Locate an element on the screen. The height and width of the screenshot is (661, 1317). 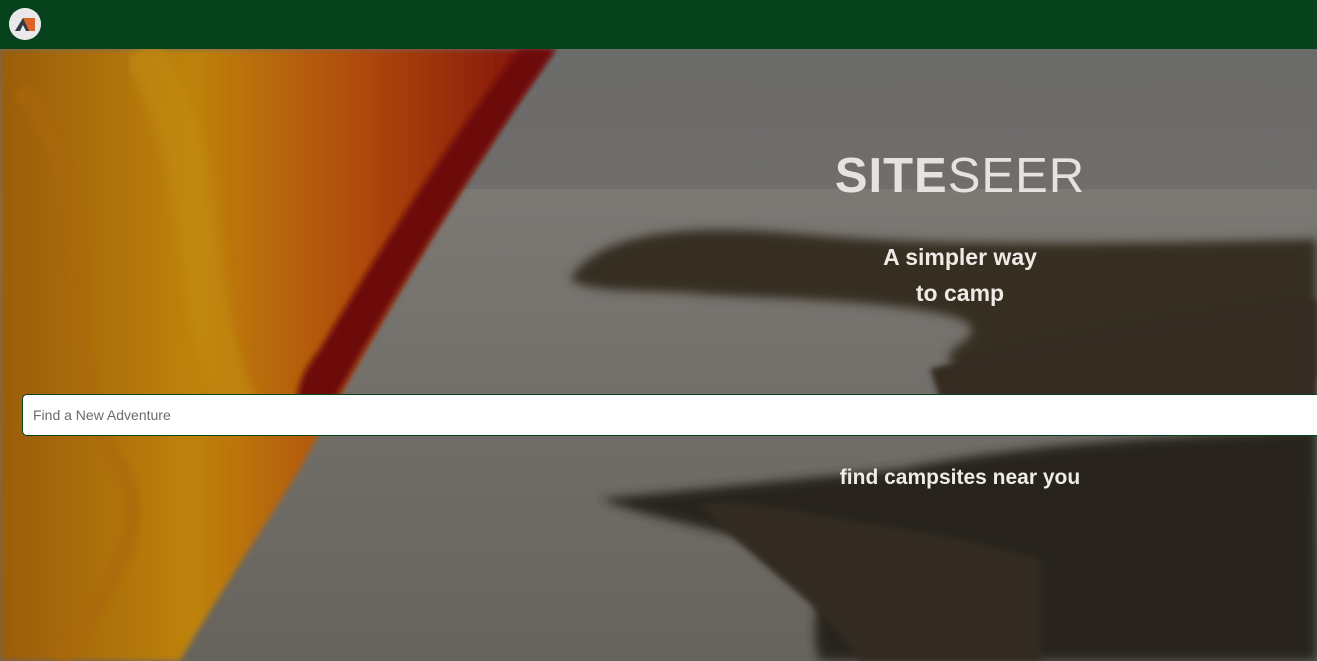
top-navbar is located at coordinates (658, 24).